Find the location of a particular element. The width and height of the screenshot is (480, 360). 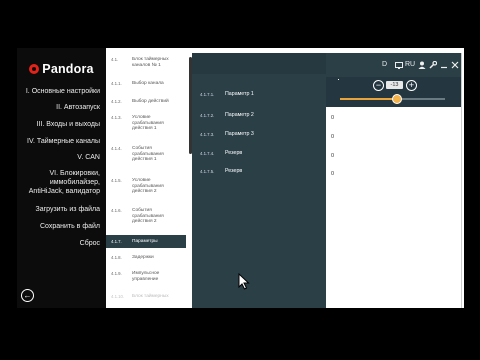

pandora-logo-icon is located at coordinates (34, 69).